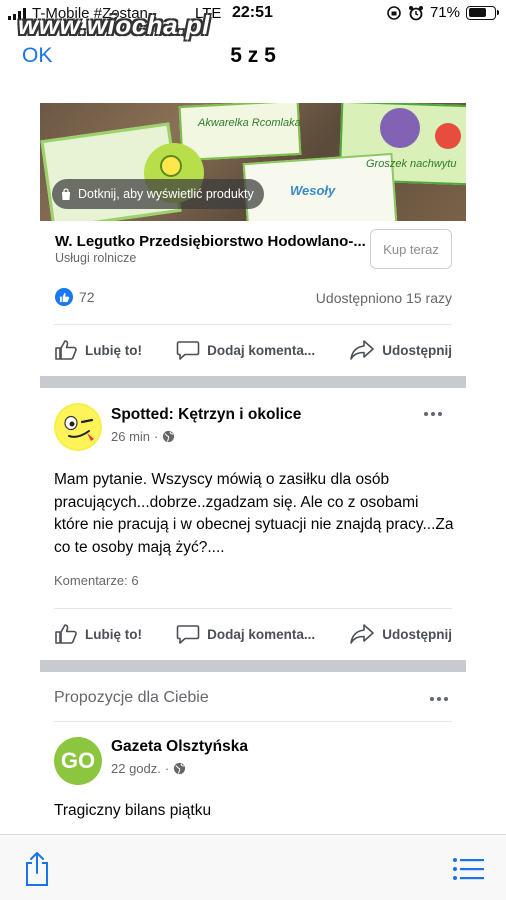 The height and width of the screenshot is (900, 506). I want to click on status-right: 71%, so click(442, 12).